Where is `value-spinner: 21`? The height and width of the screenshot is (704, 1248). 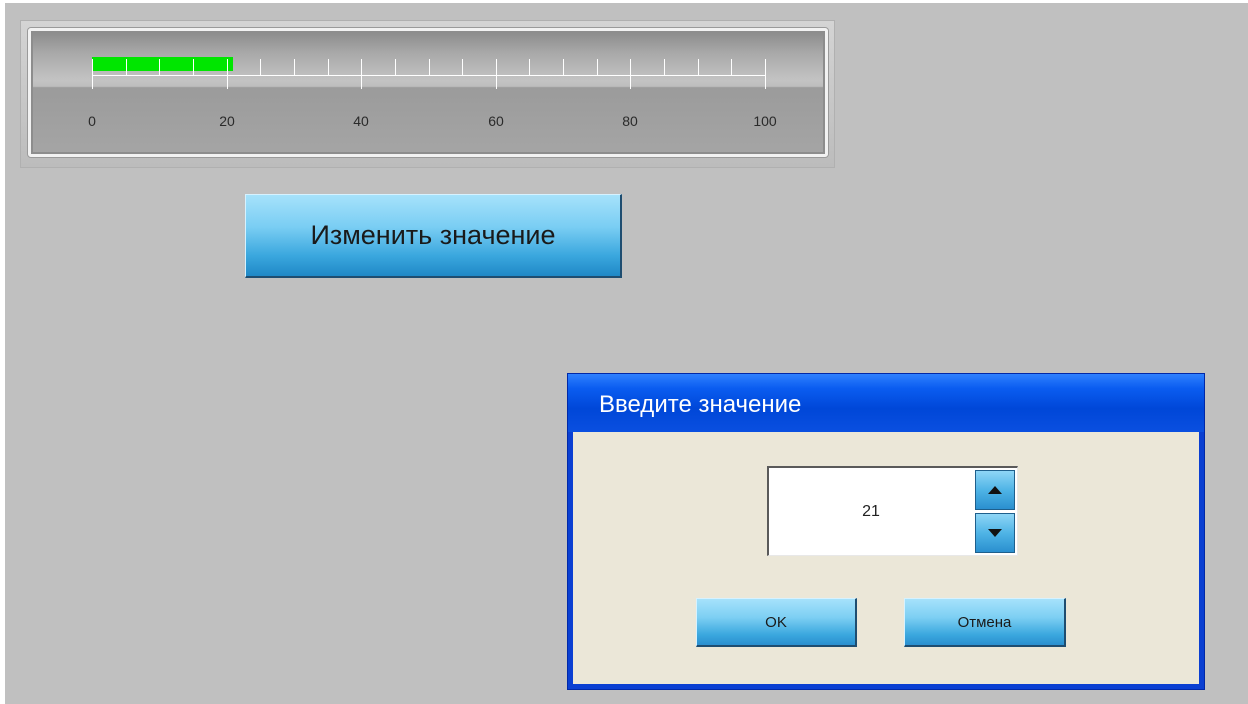
value-spinner: 21 is located at coordinates (892, 511).